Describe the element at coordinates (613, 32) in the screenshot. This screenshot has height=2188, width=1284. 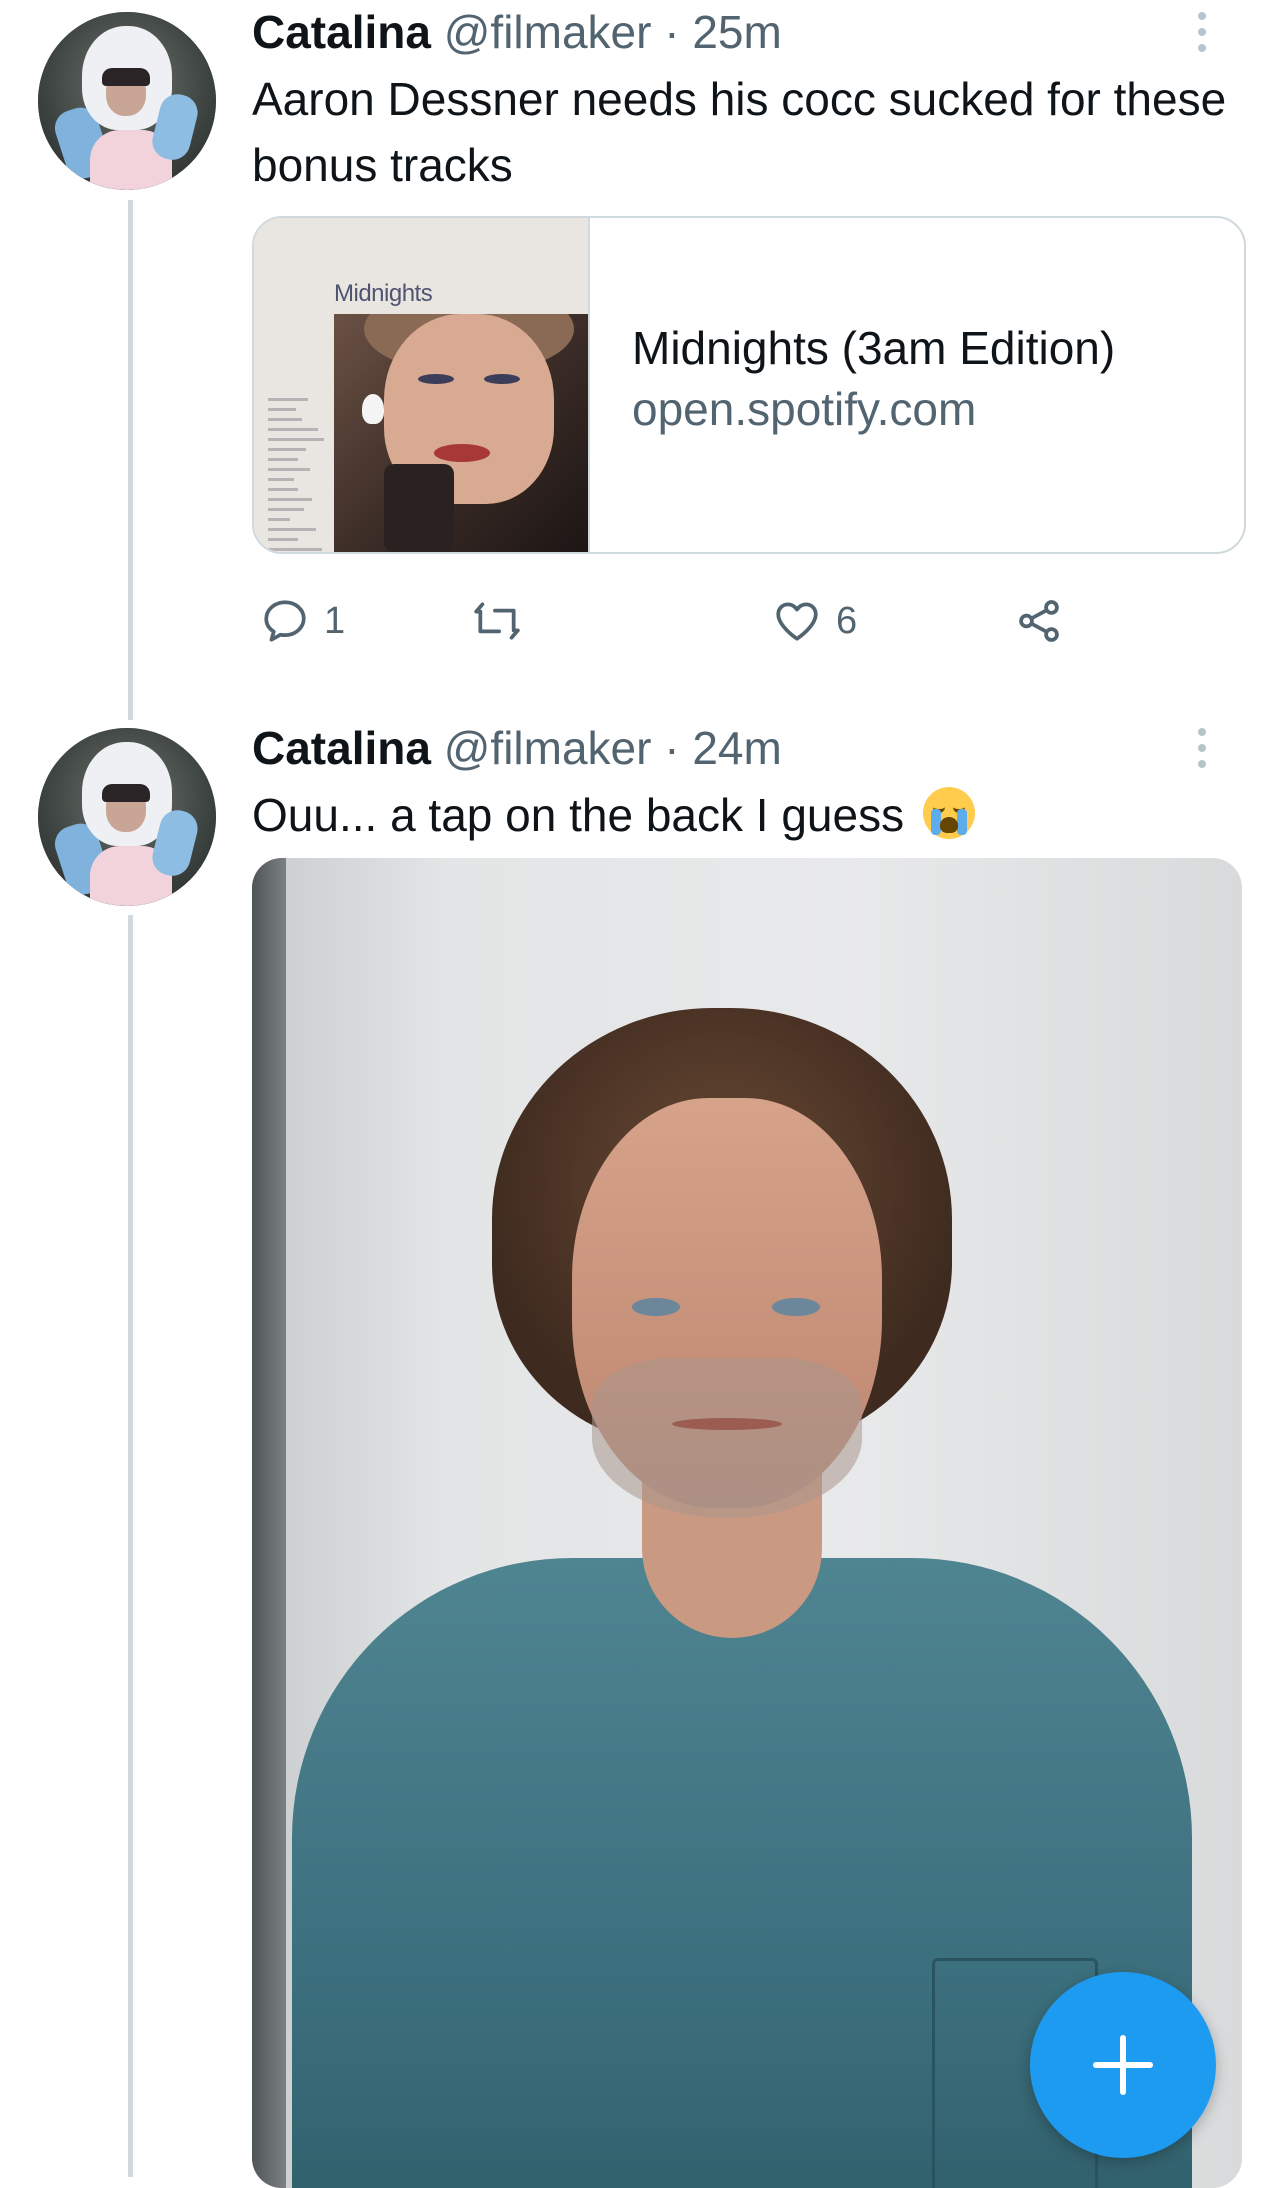
I see `handle-and-time: @filmaker · 25m` at that location.